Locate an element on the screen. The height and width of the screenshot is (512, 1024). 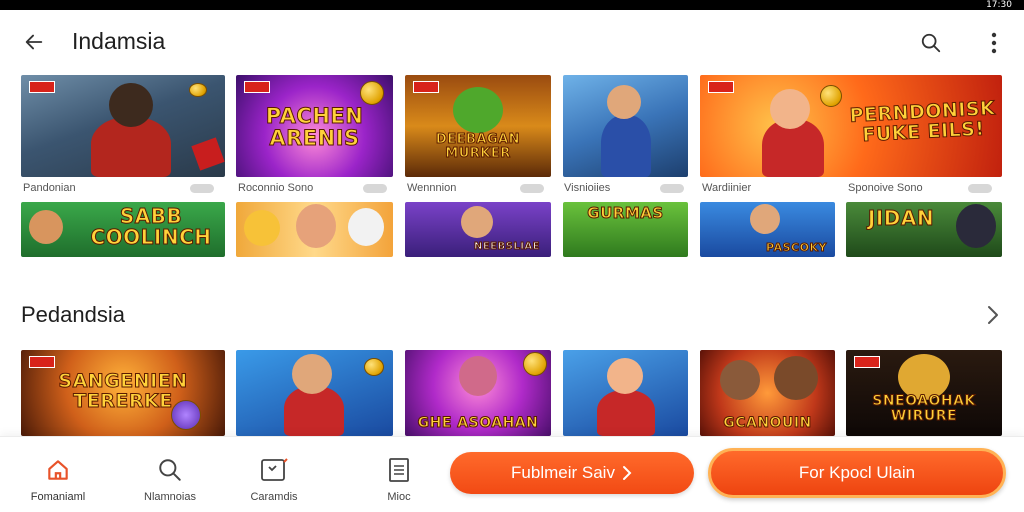
back-button is located at coordinates (34, 42).